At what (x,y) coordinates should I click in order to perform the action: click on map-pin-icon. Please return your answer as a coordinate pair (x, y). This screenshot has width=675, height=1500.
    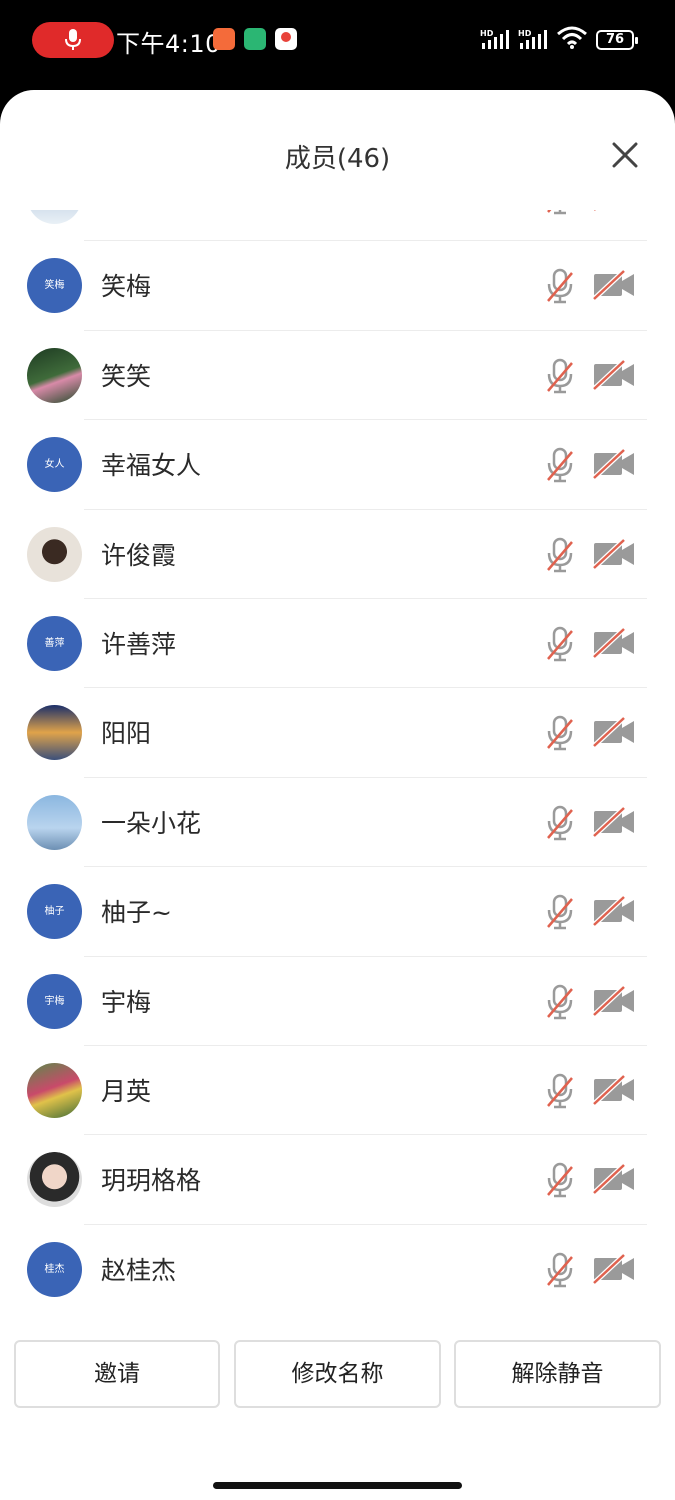
    Looking at the image, I should click on (286, 39).